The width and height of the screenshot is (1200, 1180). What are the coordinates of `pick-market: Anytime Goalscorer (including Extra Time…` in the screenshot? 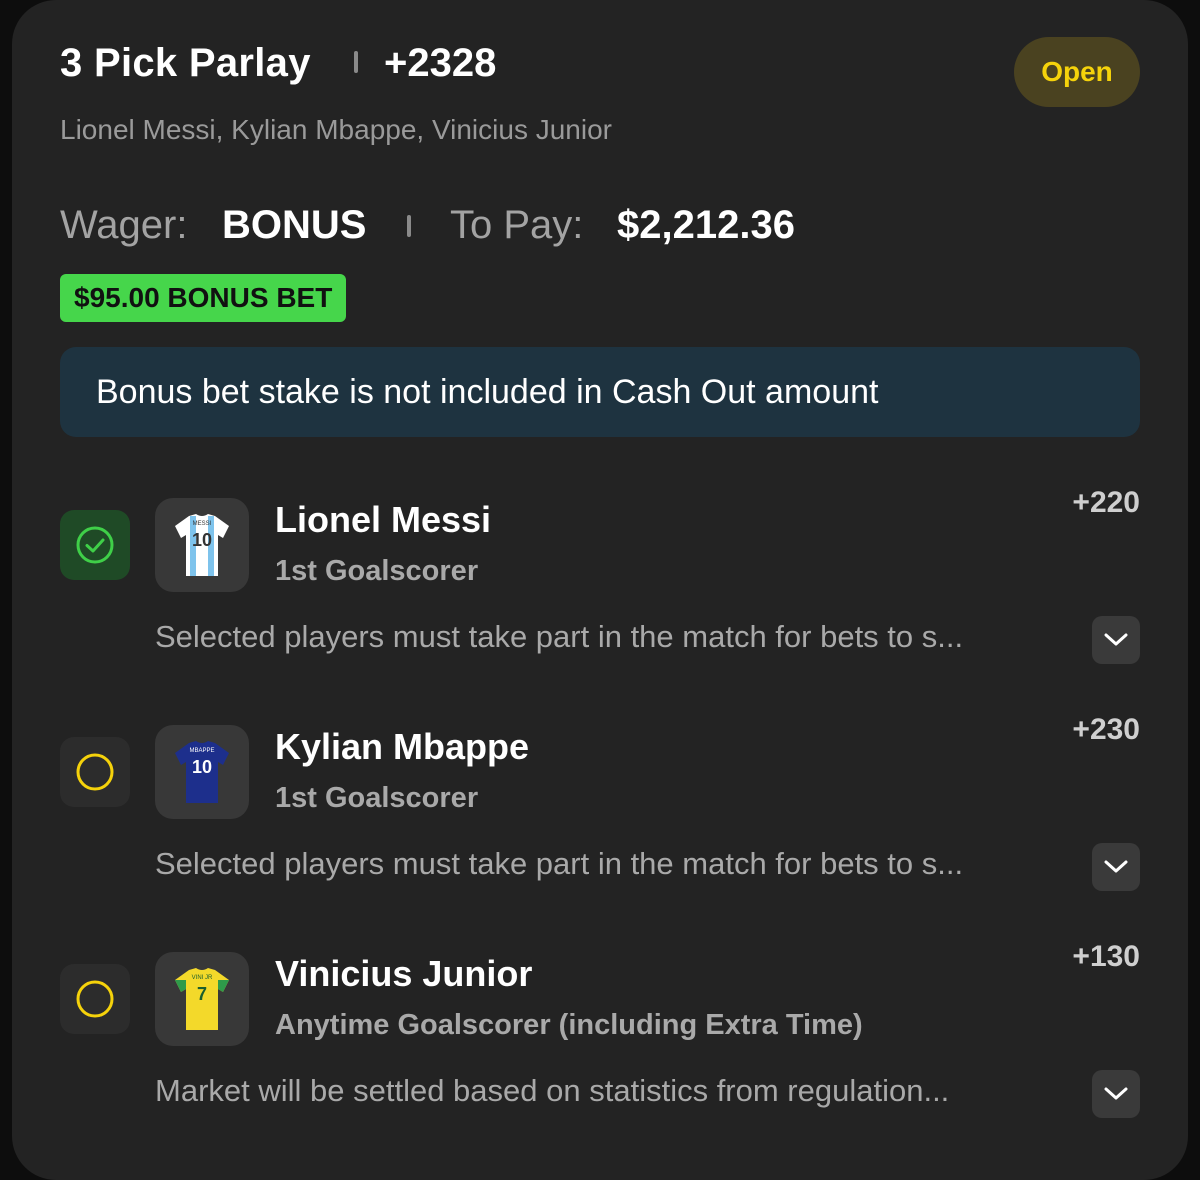 It's located at (569, 1025).